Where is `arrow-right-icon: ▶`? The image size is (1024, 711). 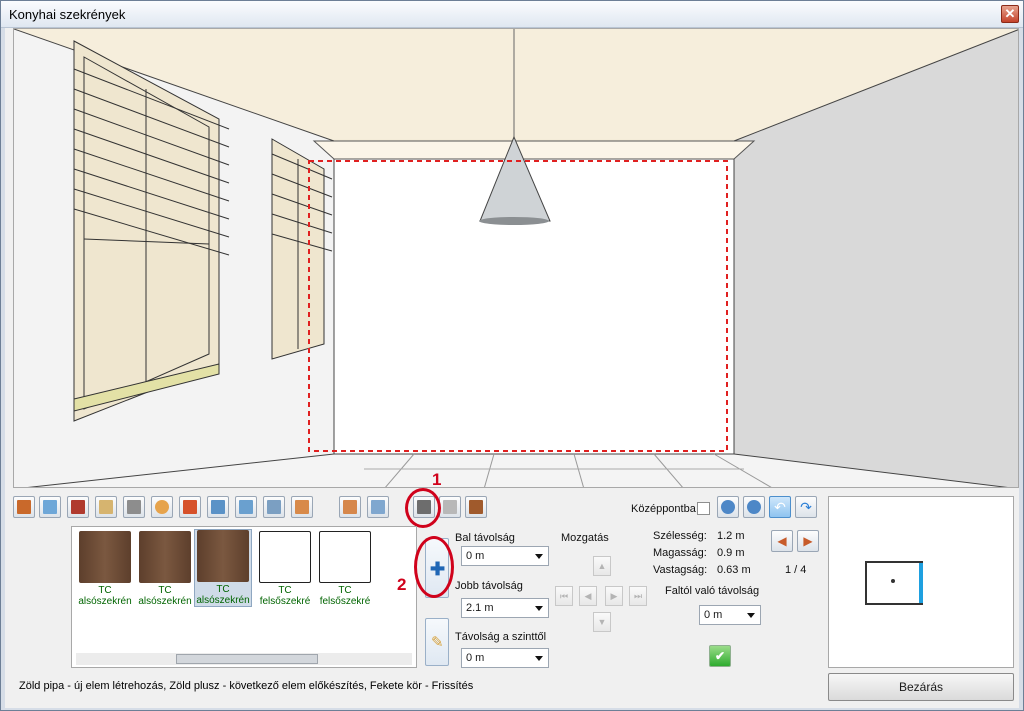 arrow-right-icon: ▶ is located at coordinates (808, 541).